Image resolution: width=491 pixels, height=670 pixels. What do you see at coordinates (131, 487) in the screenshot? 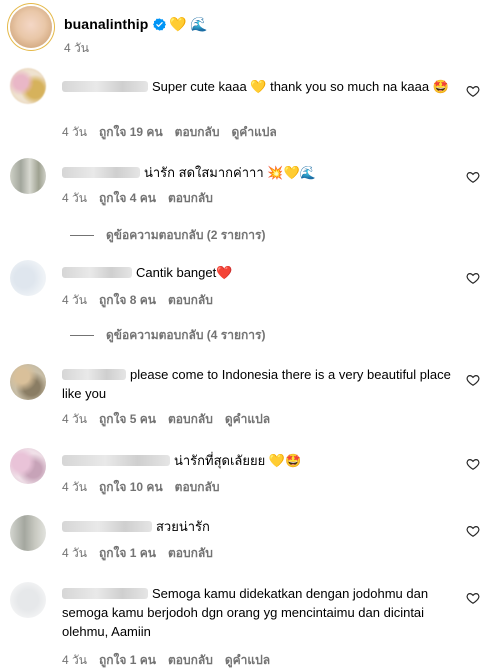
I see `likes-count: ถูกใจ 10 คน` at bounding box center [131, 487].